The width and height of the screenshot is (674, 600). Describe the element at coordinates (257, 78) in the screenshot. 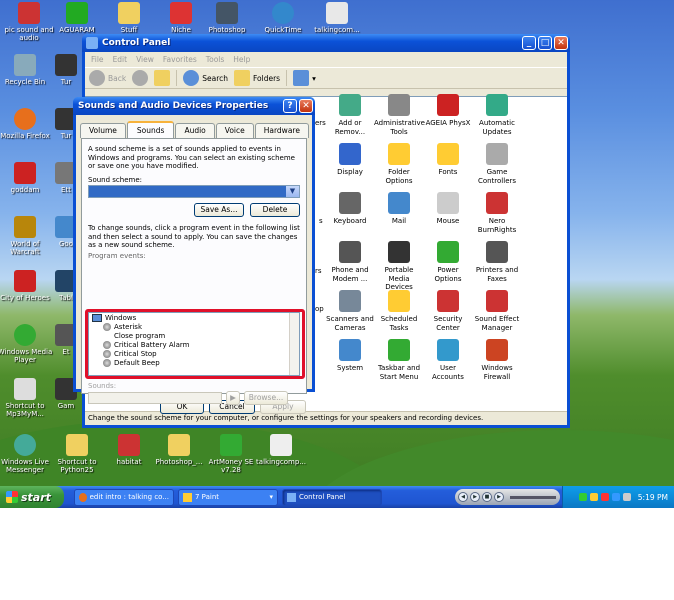

I see `folders-button: Folders` at that location.